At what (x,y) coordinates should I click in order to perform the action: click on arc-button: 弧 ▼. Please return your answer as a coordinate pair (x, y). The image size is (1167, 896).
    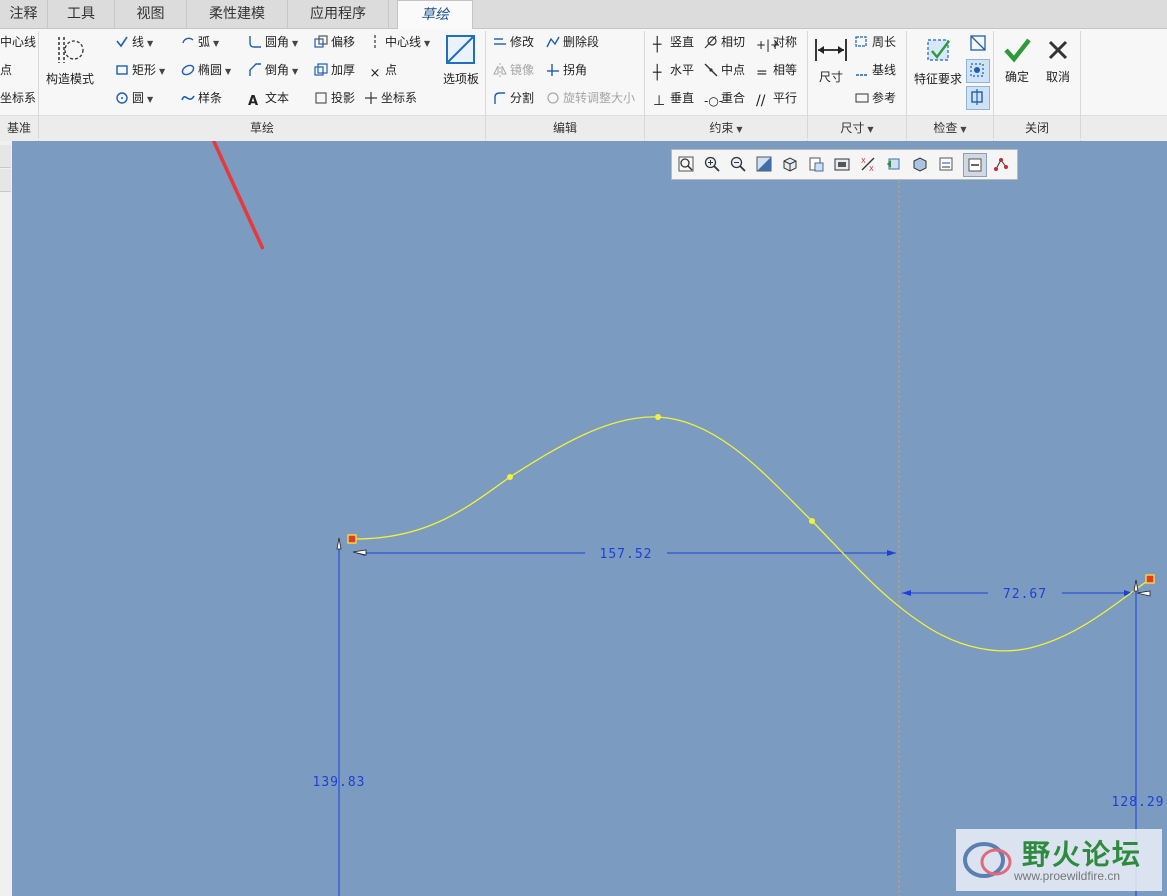
    Looking at the image, I should click on (200, 42).